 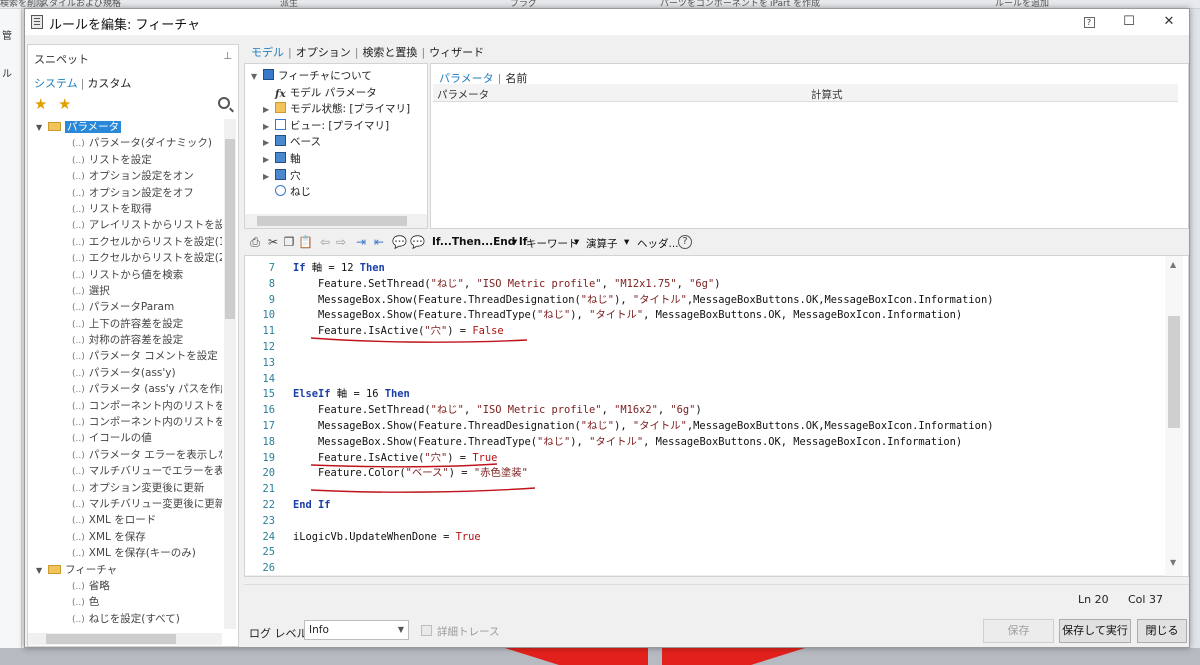 What do you see at coordinates (386, 473) in the screenshot?
I see `code-line: 20 Feature.Color("ベース") = "赤色塗装"` at bounding box center [386, 473].